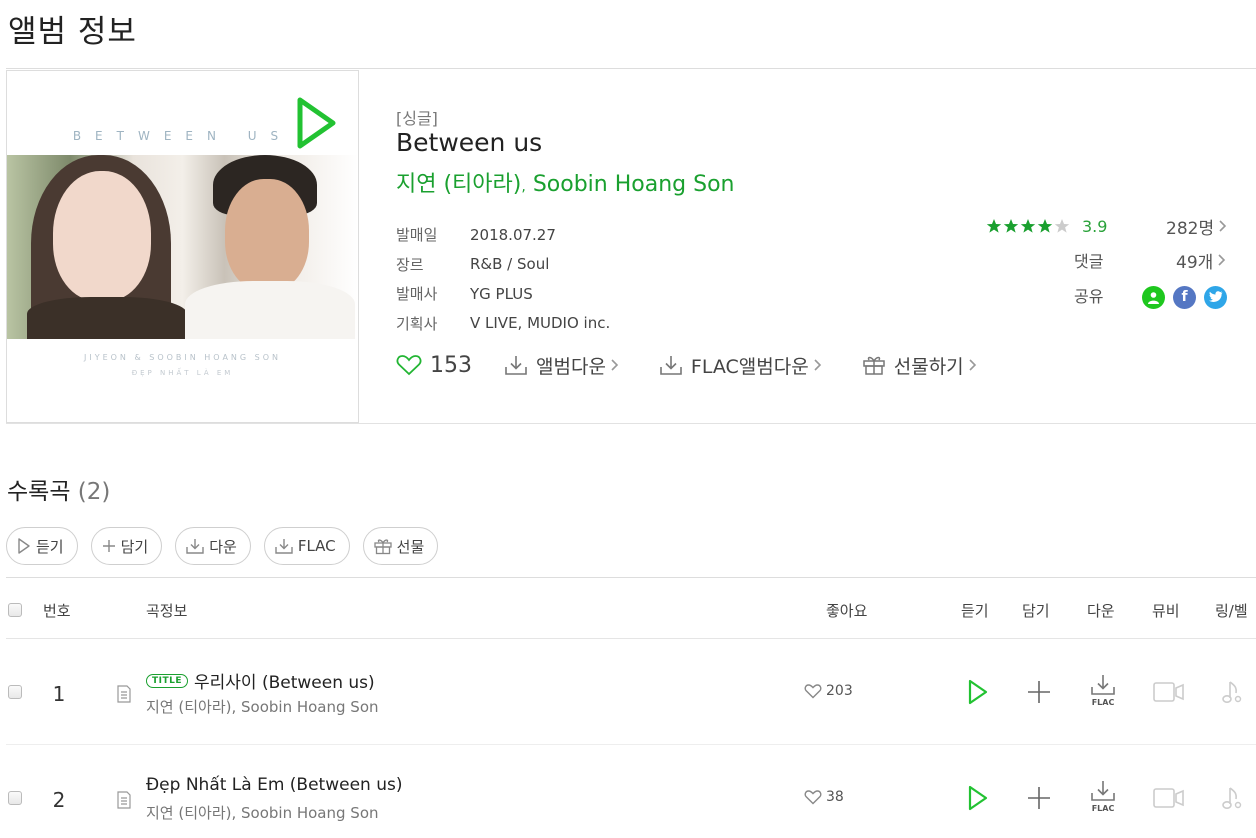  I want to click on col-info: 곡정보, so click(167, 611).